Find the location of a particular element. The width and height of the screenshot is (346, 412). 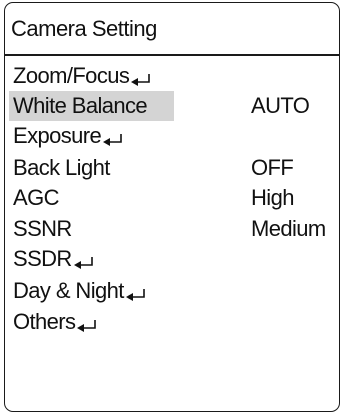

menu-item-zoom-focus: Zoom/Focus is located at coordinates (172, 76).